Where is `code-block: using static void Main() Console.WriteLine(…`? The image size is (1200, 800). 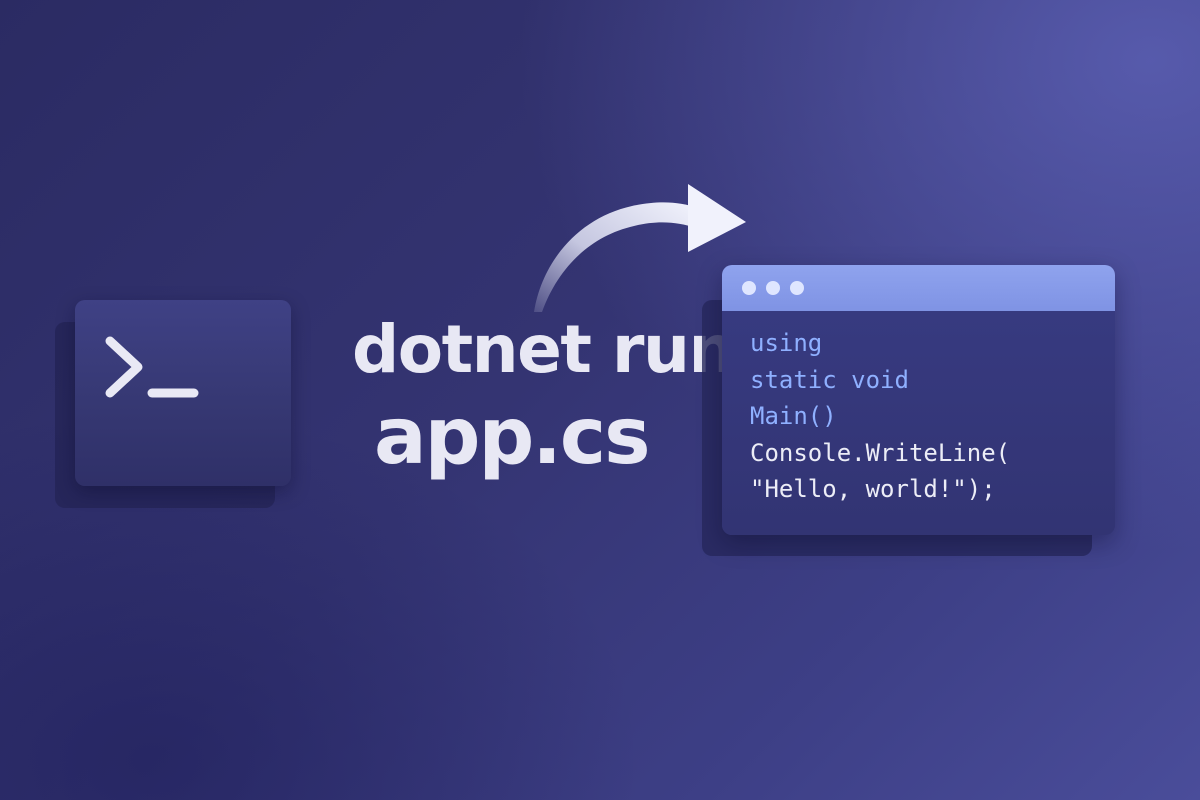 code-block: using static void Main() Console.WriteLine(… is located at coordinates (880, 416).